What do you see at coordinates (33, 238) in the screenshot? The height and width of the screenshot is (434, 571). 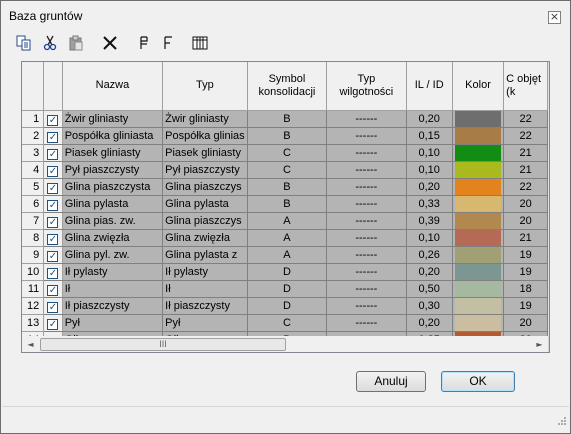 I see `row-number: 8` at bounding box center [33, 238].